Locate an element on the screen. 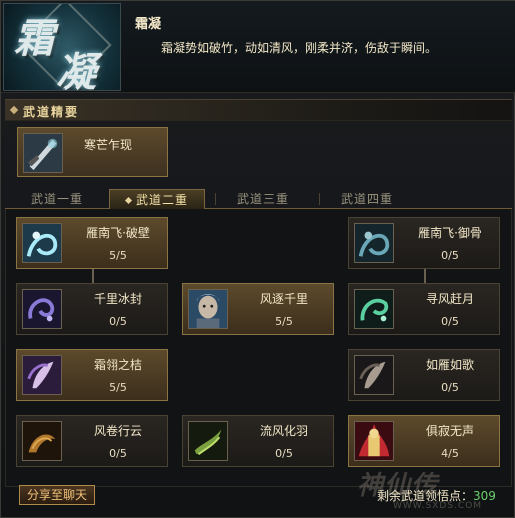  tab-label: 武道一重 is located at coordinates (56, 199).